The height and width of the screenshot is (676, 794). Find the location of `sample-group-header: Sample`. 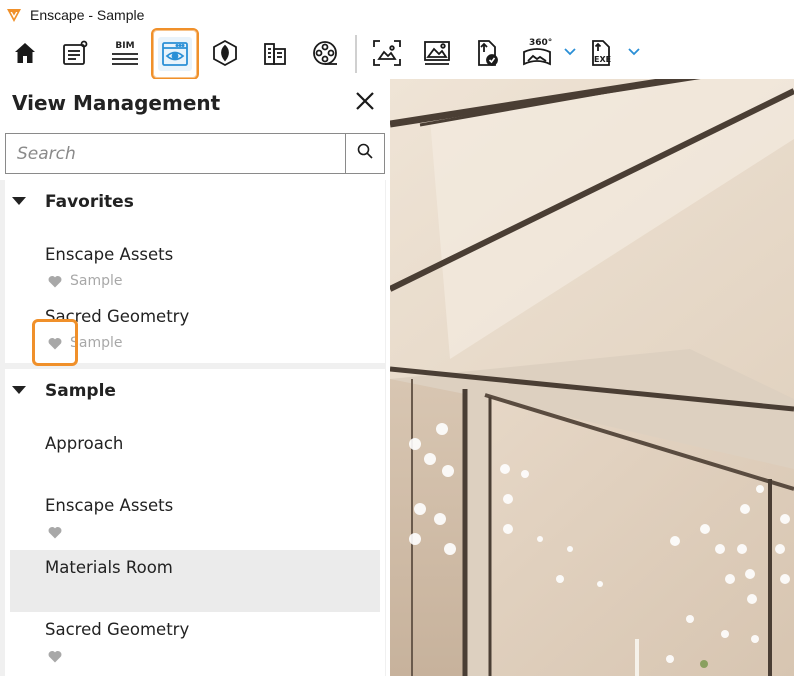

sample-group-header: Sample is located at coordinates (195, 391).